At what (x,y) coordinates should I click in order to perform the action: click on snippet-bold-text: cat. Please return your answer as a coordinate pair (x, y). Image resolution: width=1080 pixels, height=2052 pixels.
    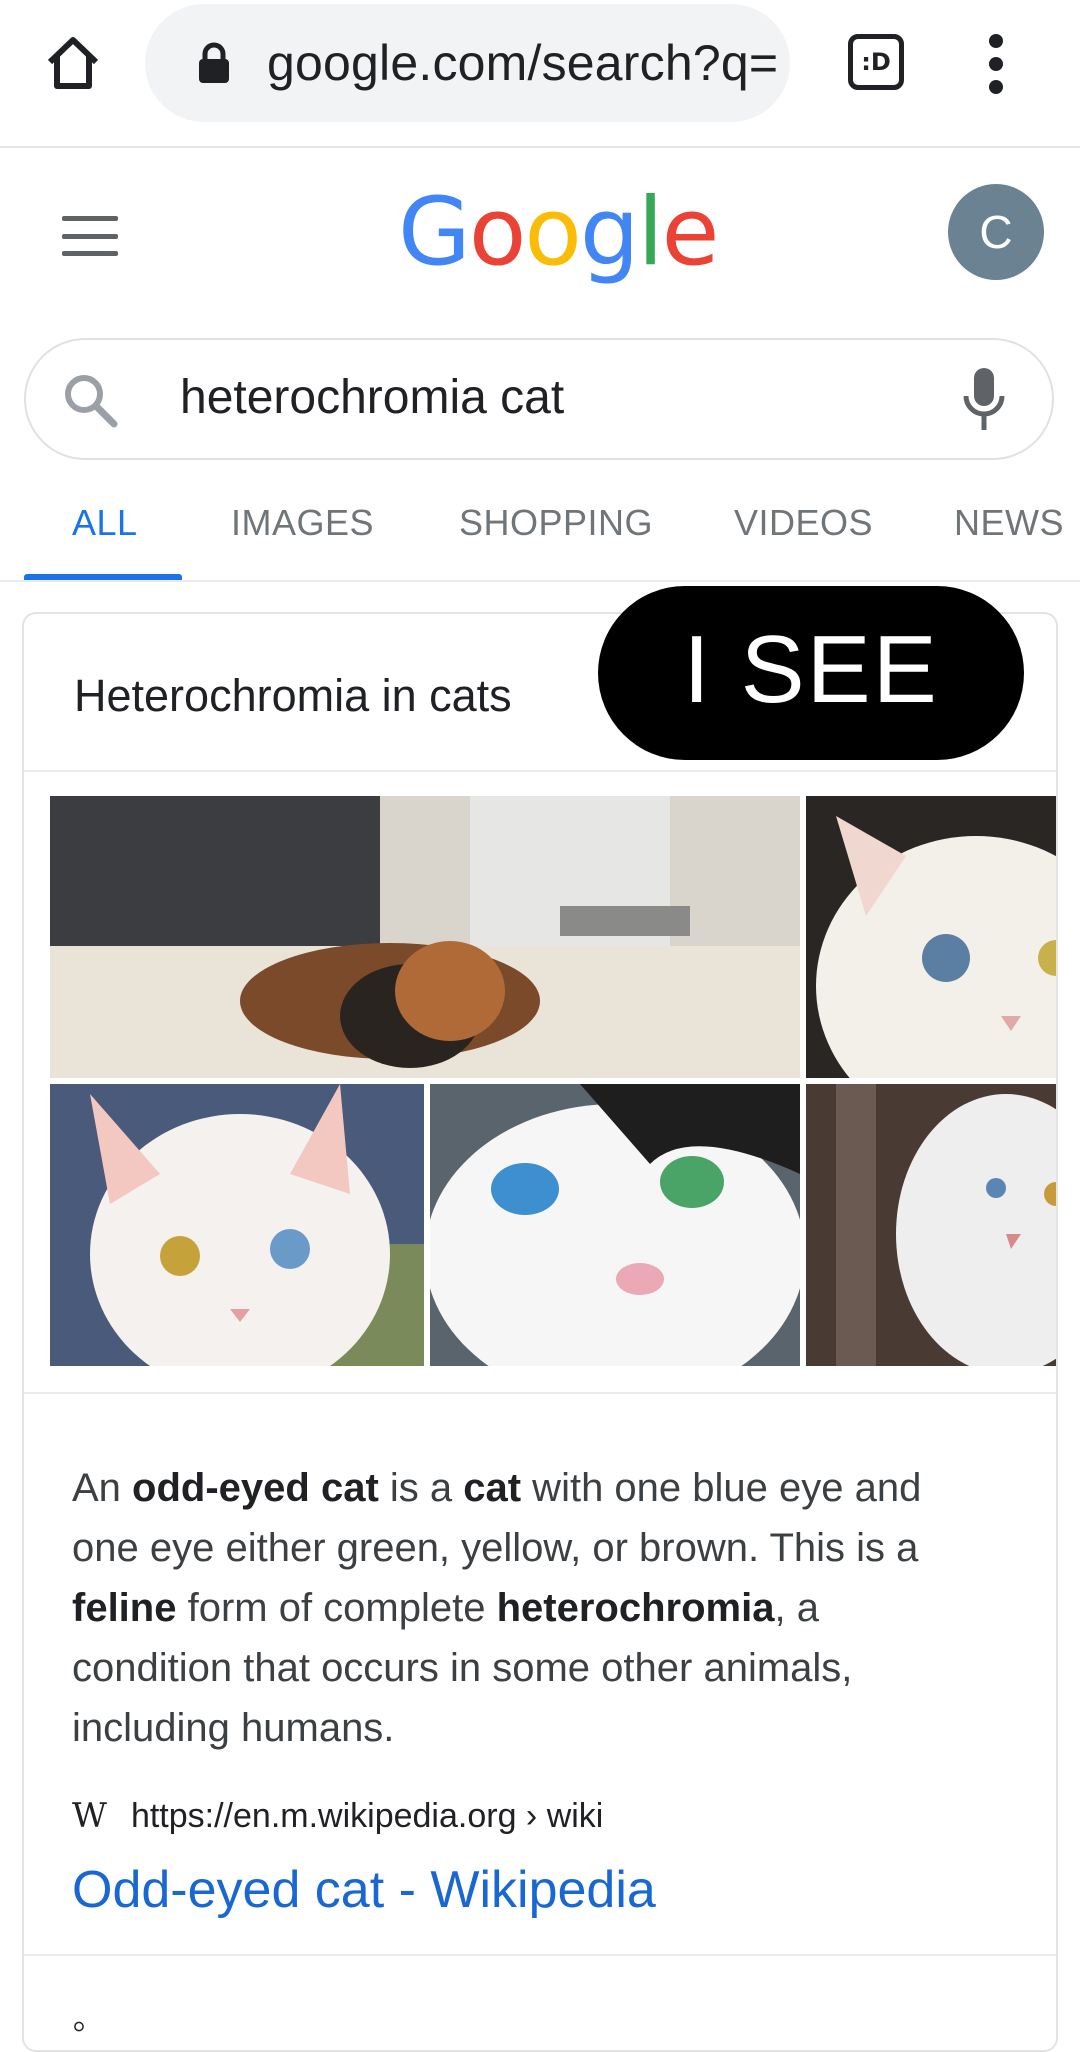
    Looking at the image, I should click on (492, 1488).